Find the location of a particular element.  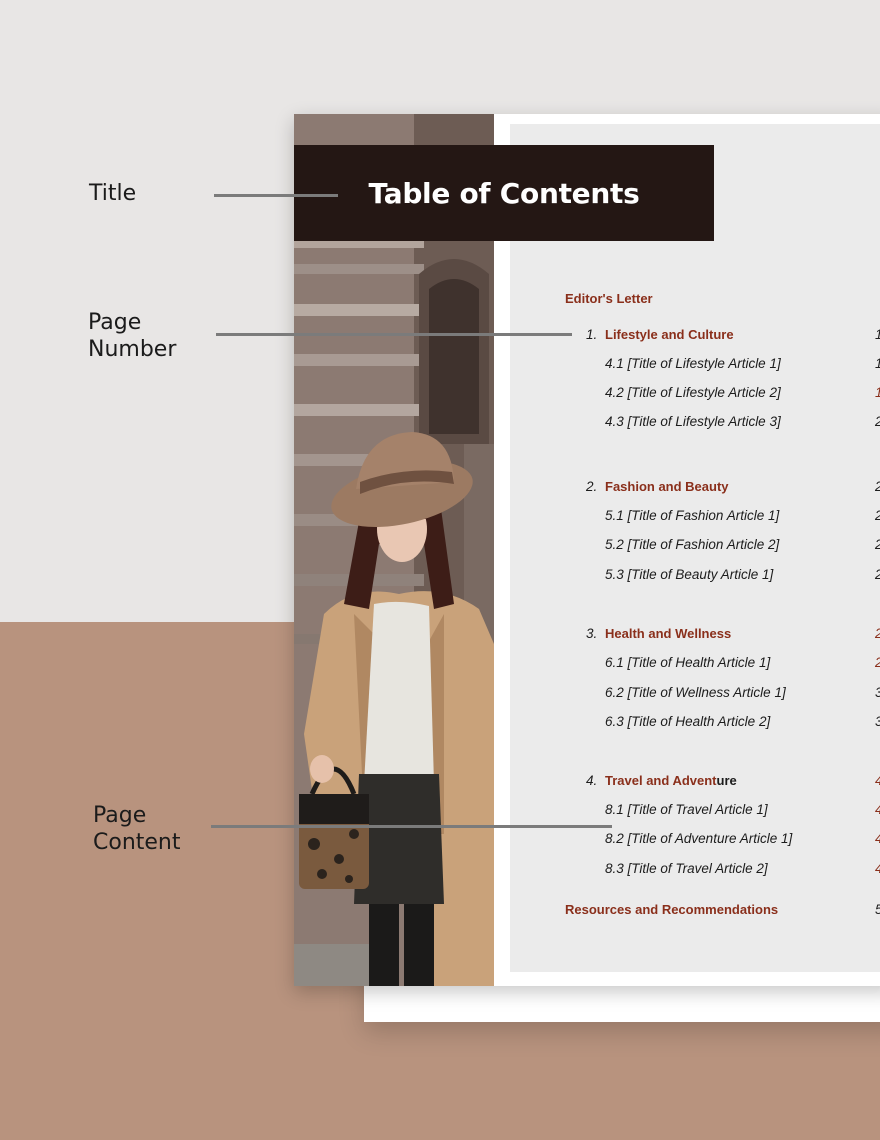

toc-section-number: 1. is located at coordinates (592, 334).